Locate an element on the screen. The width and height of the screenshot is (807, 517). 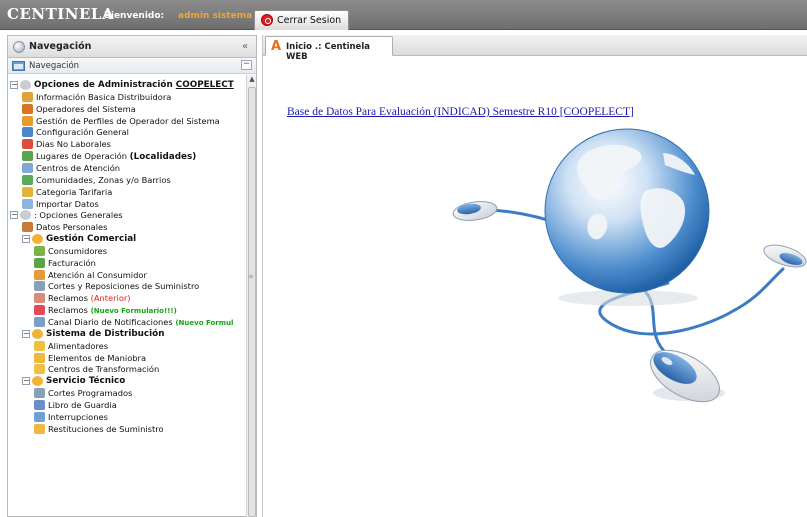
transformer-icon is located at coordinates (39, 369).